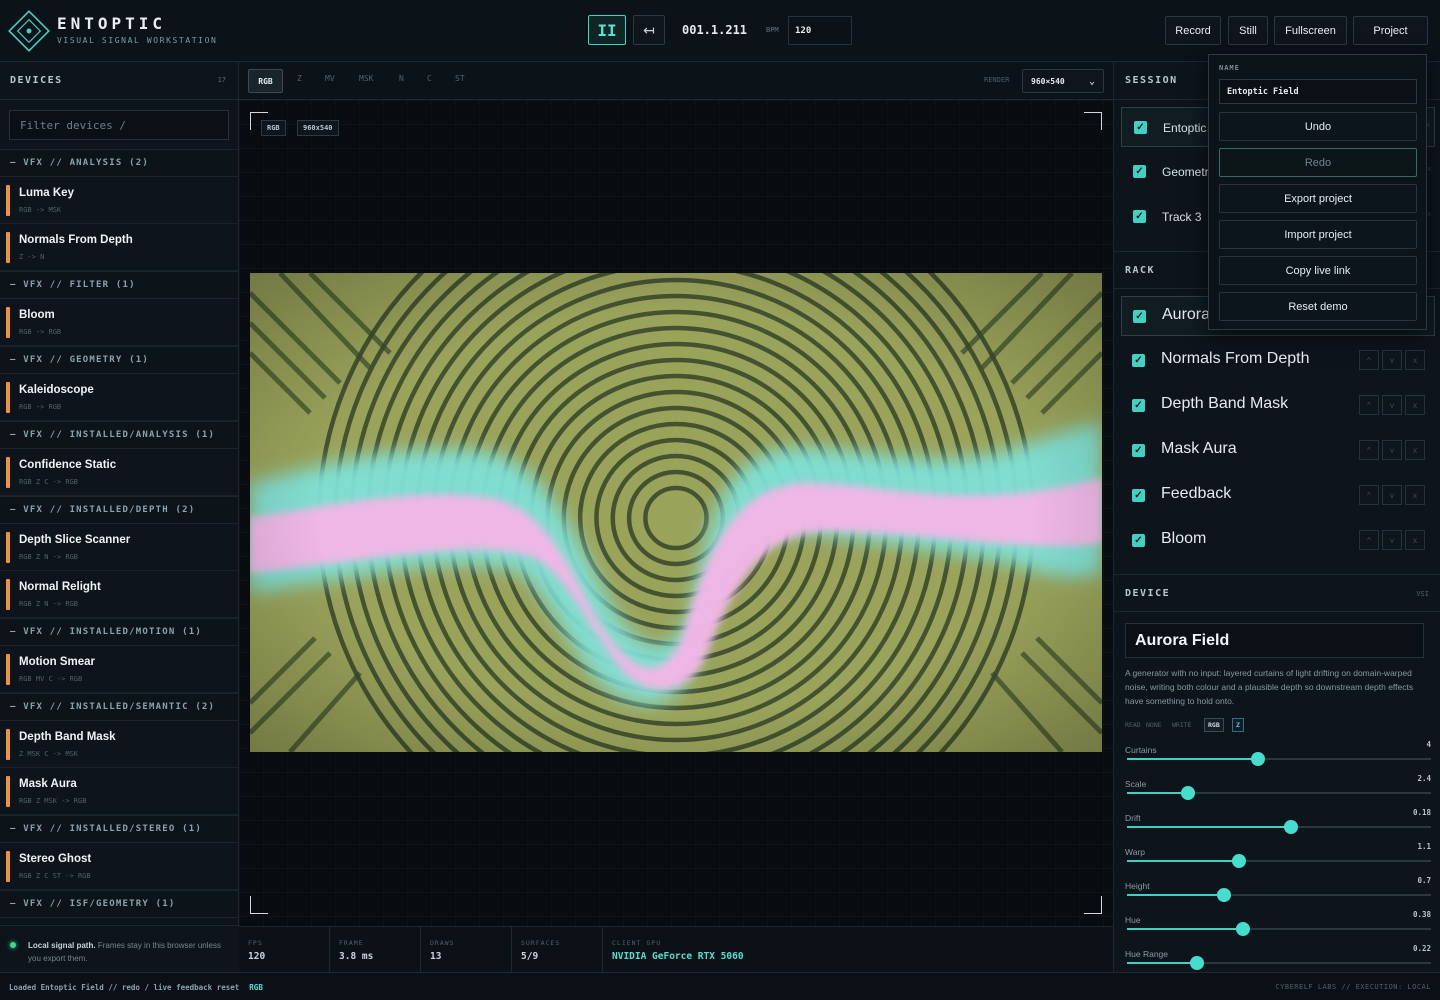 This screenshot has height=1000, width=1440. Describe the element at coordinates (119, 285) in the screenshot. I see `device-group-header: – VFX // FILTER (1)` at that location.